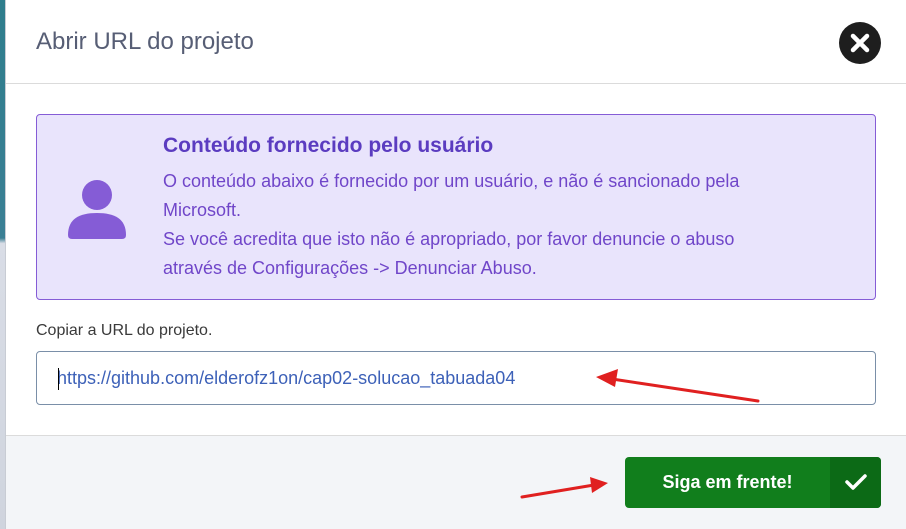 The height and width of the screenshot is (529, 906). I want to click on url-field, so click(456, 378).